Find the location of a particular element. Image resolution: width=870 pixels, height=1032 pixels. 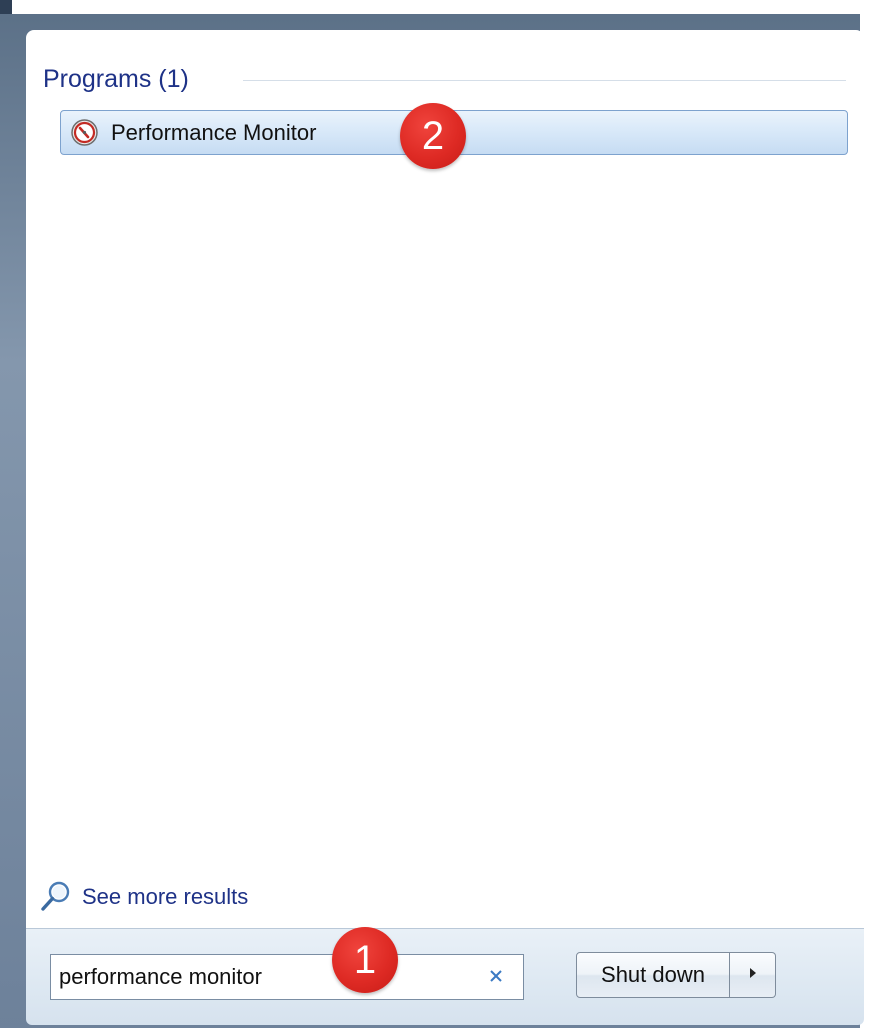

programs-section-header: Programs (1) is located at coordinates (116, 79).